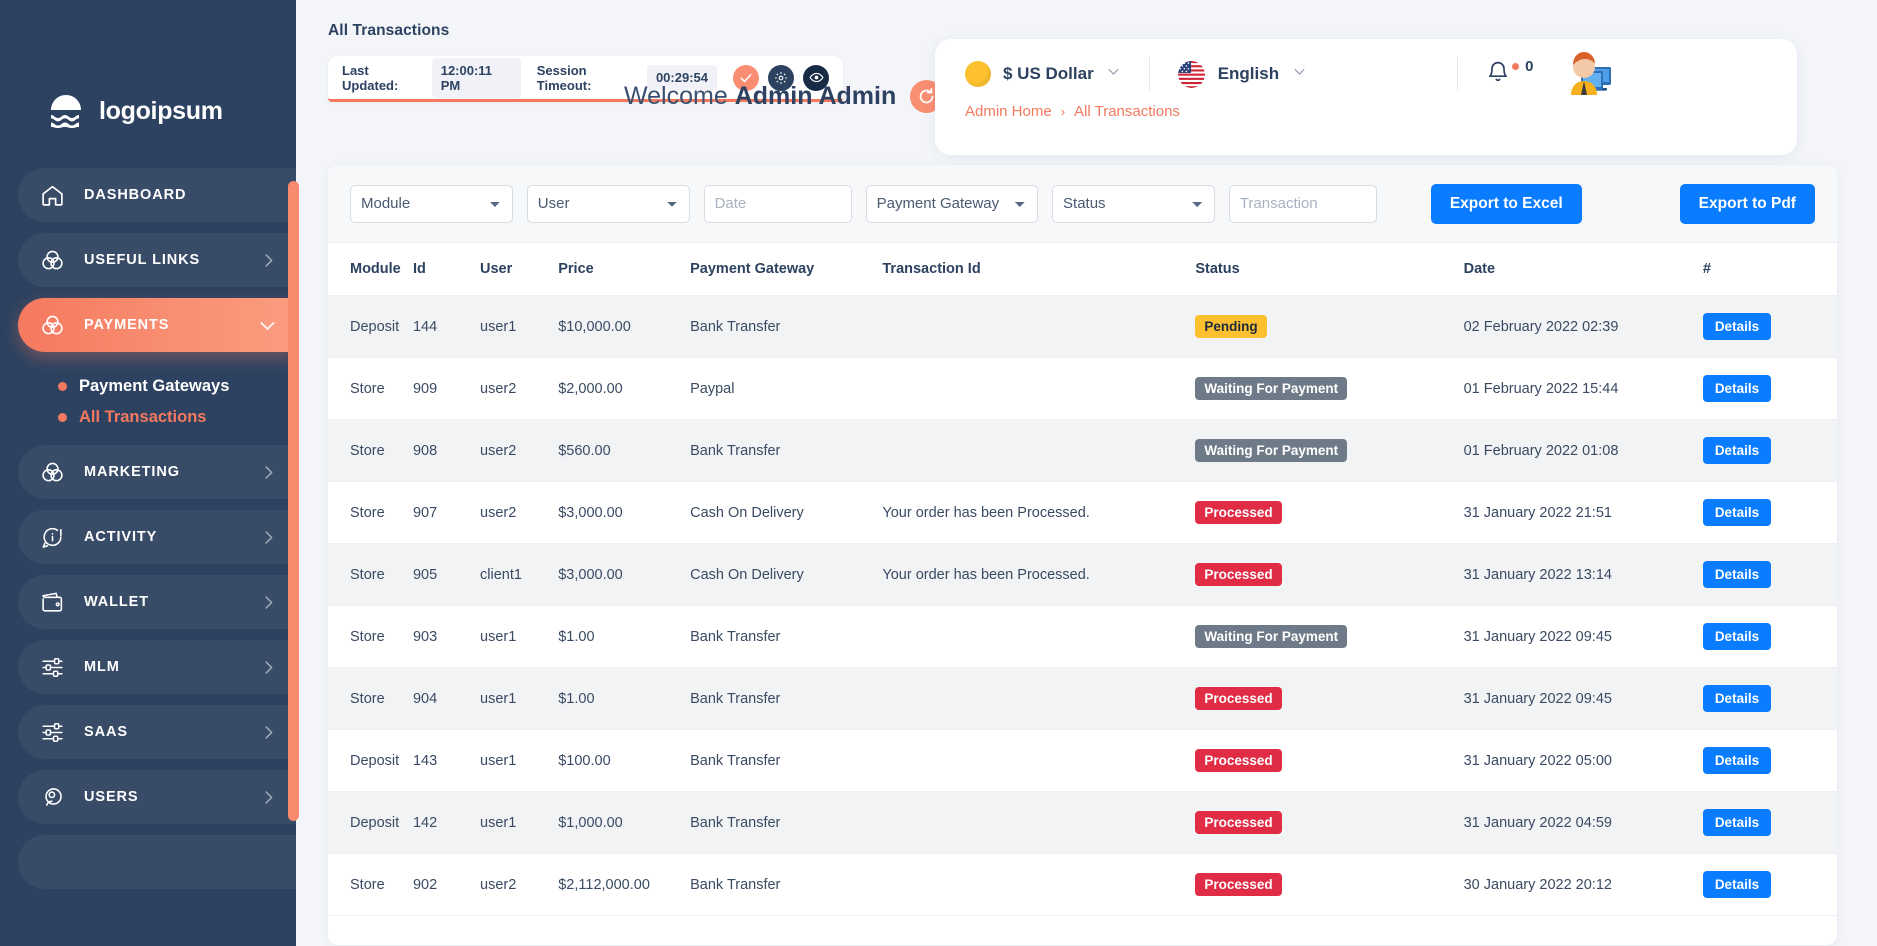 The width and height of the screenshot is (1877, 946). What do you see at coordinates (157, 797) in the screenshot?
I see `sidebar-item-users: USERS` at bounding box center [157, 797].